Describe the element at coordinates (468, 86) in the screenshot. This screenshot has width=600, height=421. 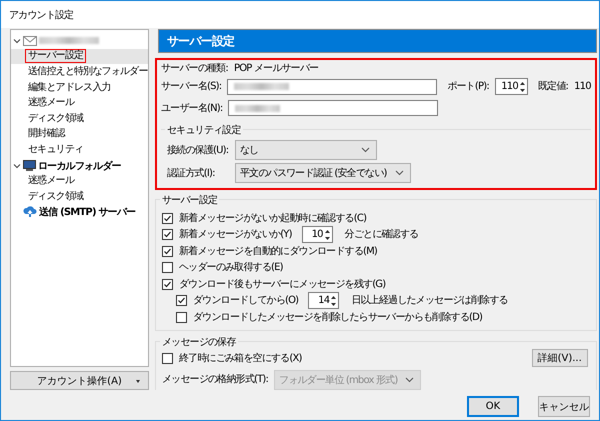
I see `field-label: ポート(P):` at that location.